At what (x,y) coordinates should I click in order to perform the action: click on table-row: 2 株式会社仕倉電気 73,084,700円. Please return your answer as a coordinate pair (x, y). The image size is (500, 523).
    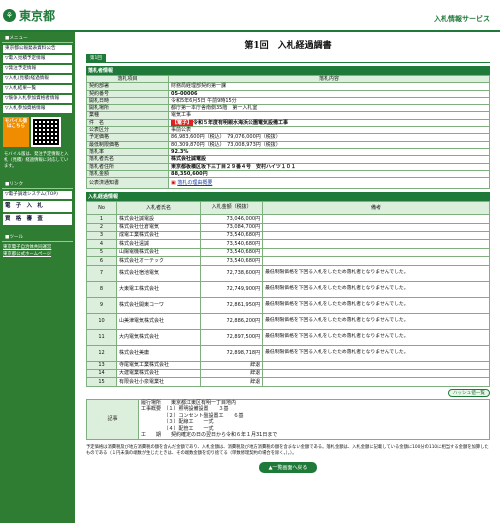
    Looking at the image, I should click on (288, 227).